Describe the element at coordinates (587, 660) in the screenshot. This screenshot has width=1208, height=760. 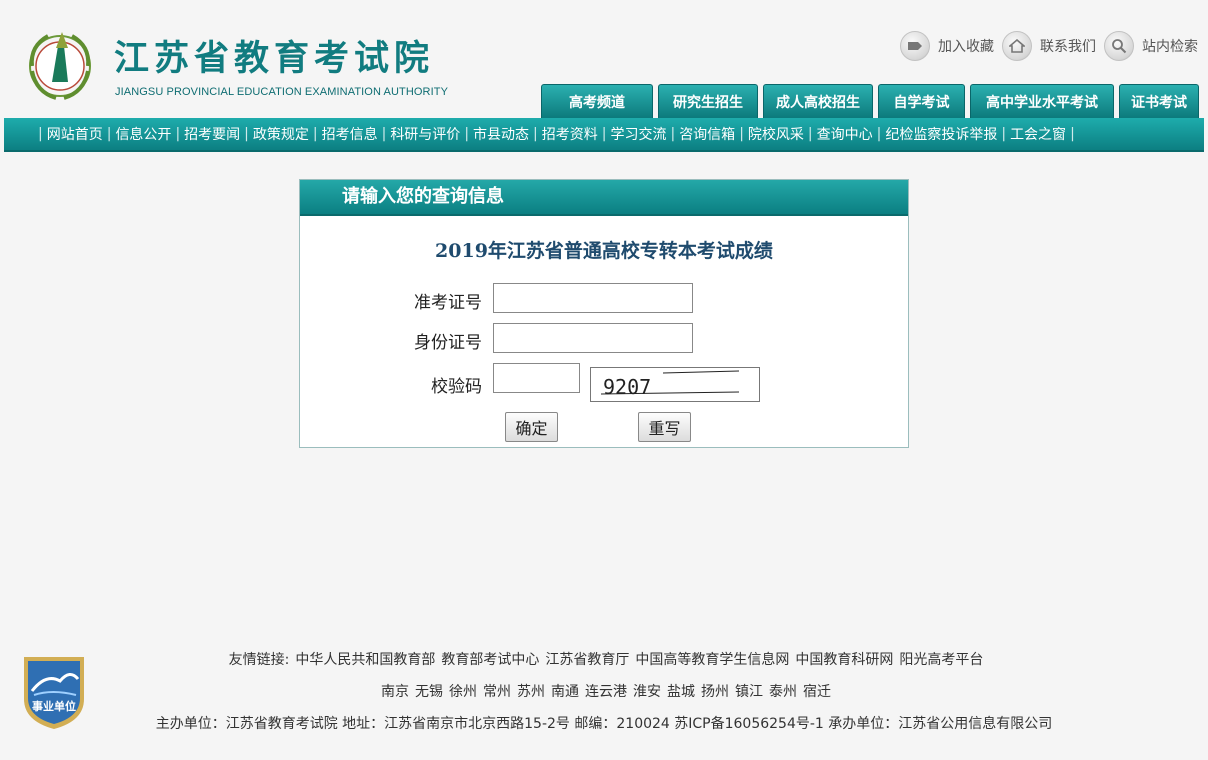
I see `friend-link: 江苏省教育厅` at that location.